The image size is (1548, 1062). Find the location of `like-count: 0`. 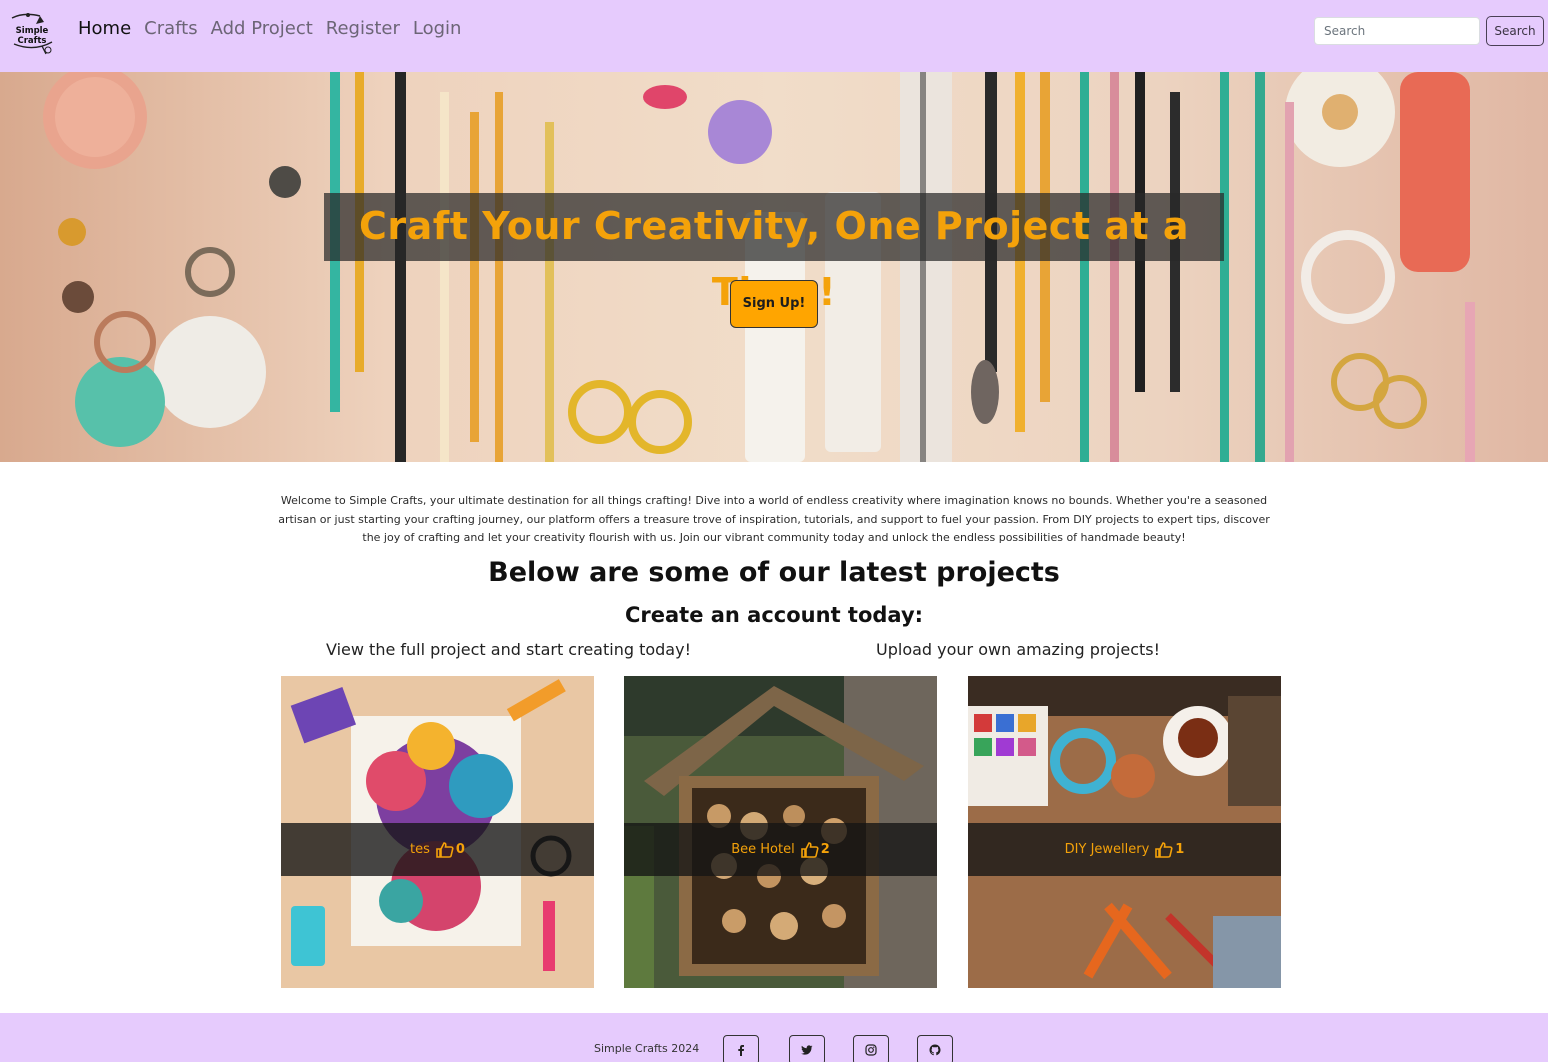

like-count: 0 is located at coordinates (460, 849).